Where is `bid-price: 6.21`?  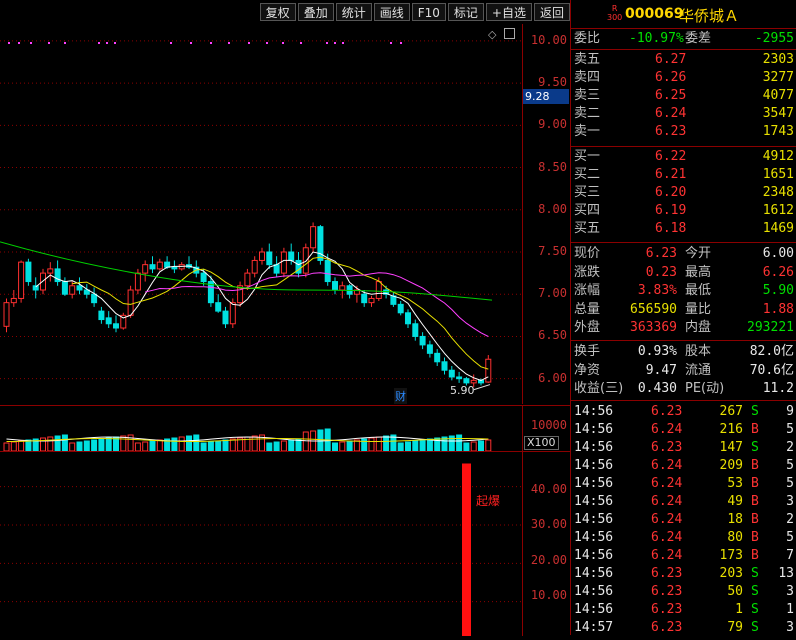
bid-price: 6.21 is located at coordinates (670, 175).